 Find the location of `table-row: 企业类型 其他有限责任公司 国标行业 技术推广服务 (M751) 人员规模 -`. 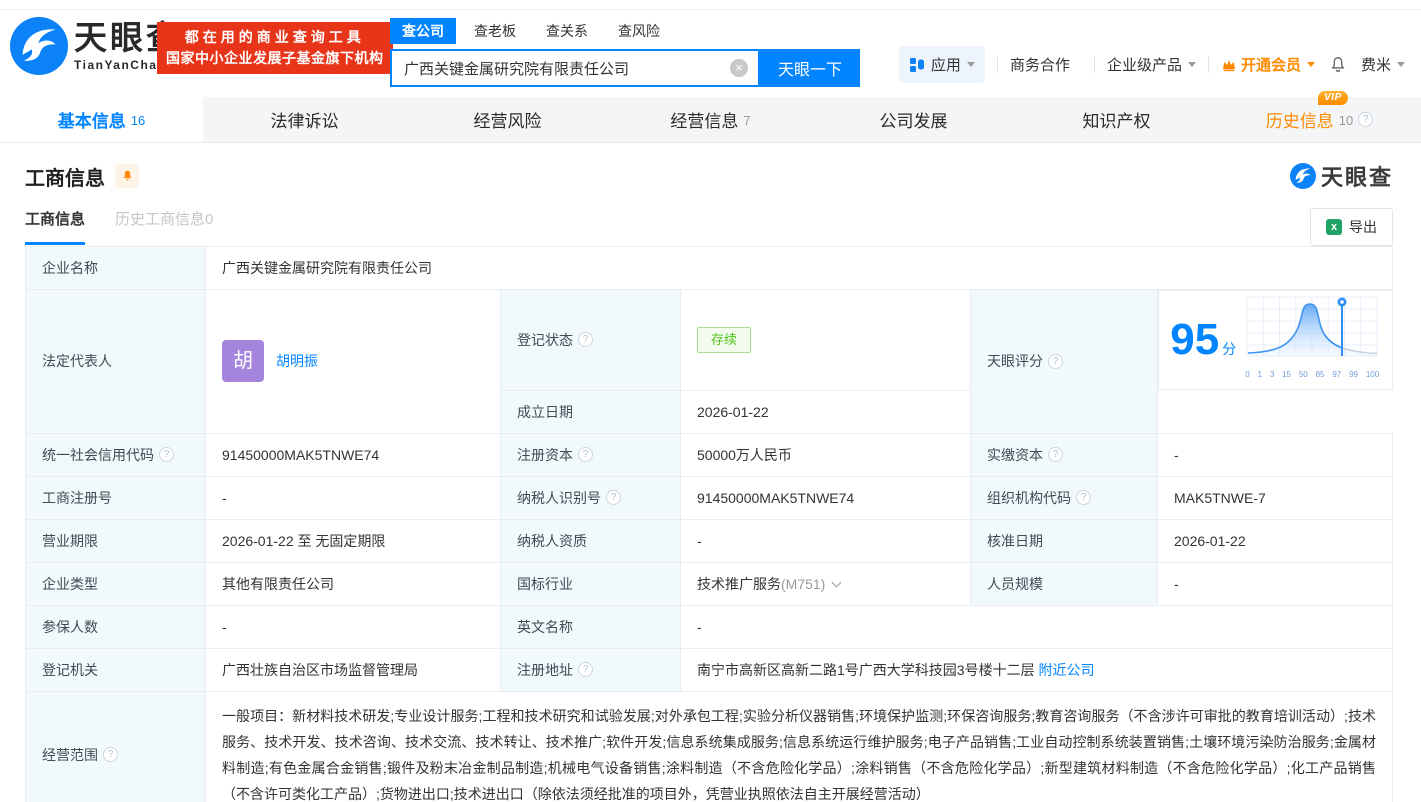

table-row: 企业类型 其他有限责任公司 国标行业 技术推广服务 (M751) 人员规模 - is located at coordinates (709, 583).